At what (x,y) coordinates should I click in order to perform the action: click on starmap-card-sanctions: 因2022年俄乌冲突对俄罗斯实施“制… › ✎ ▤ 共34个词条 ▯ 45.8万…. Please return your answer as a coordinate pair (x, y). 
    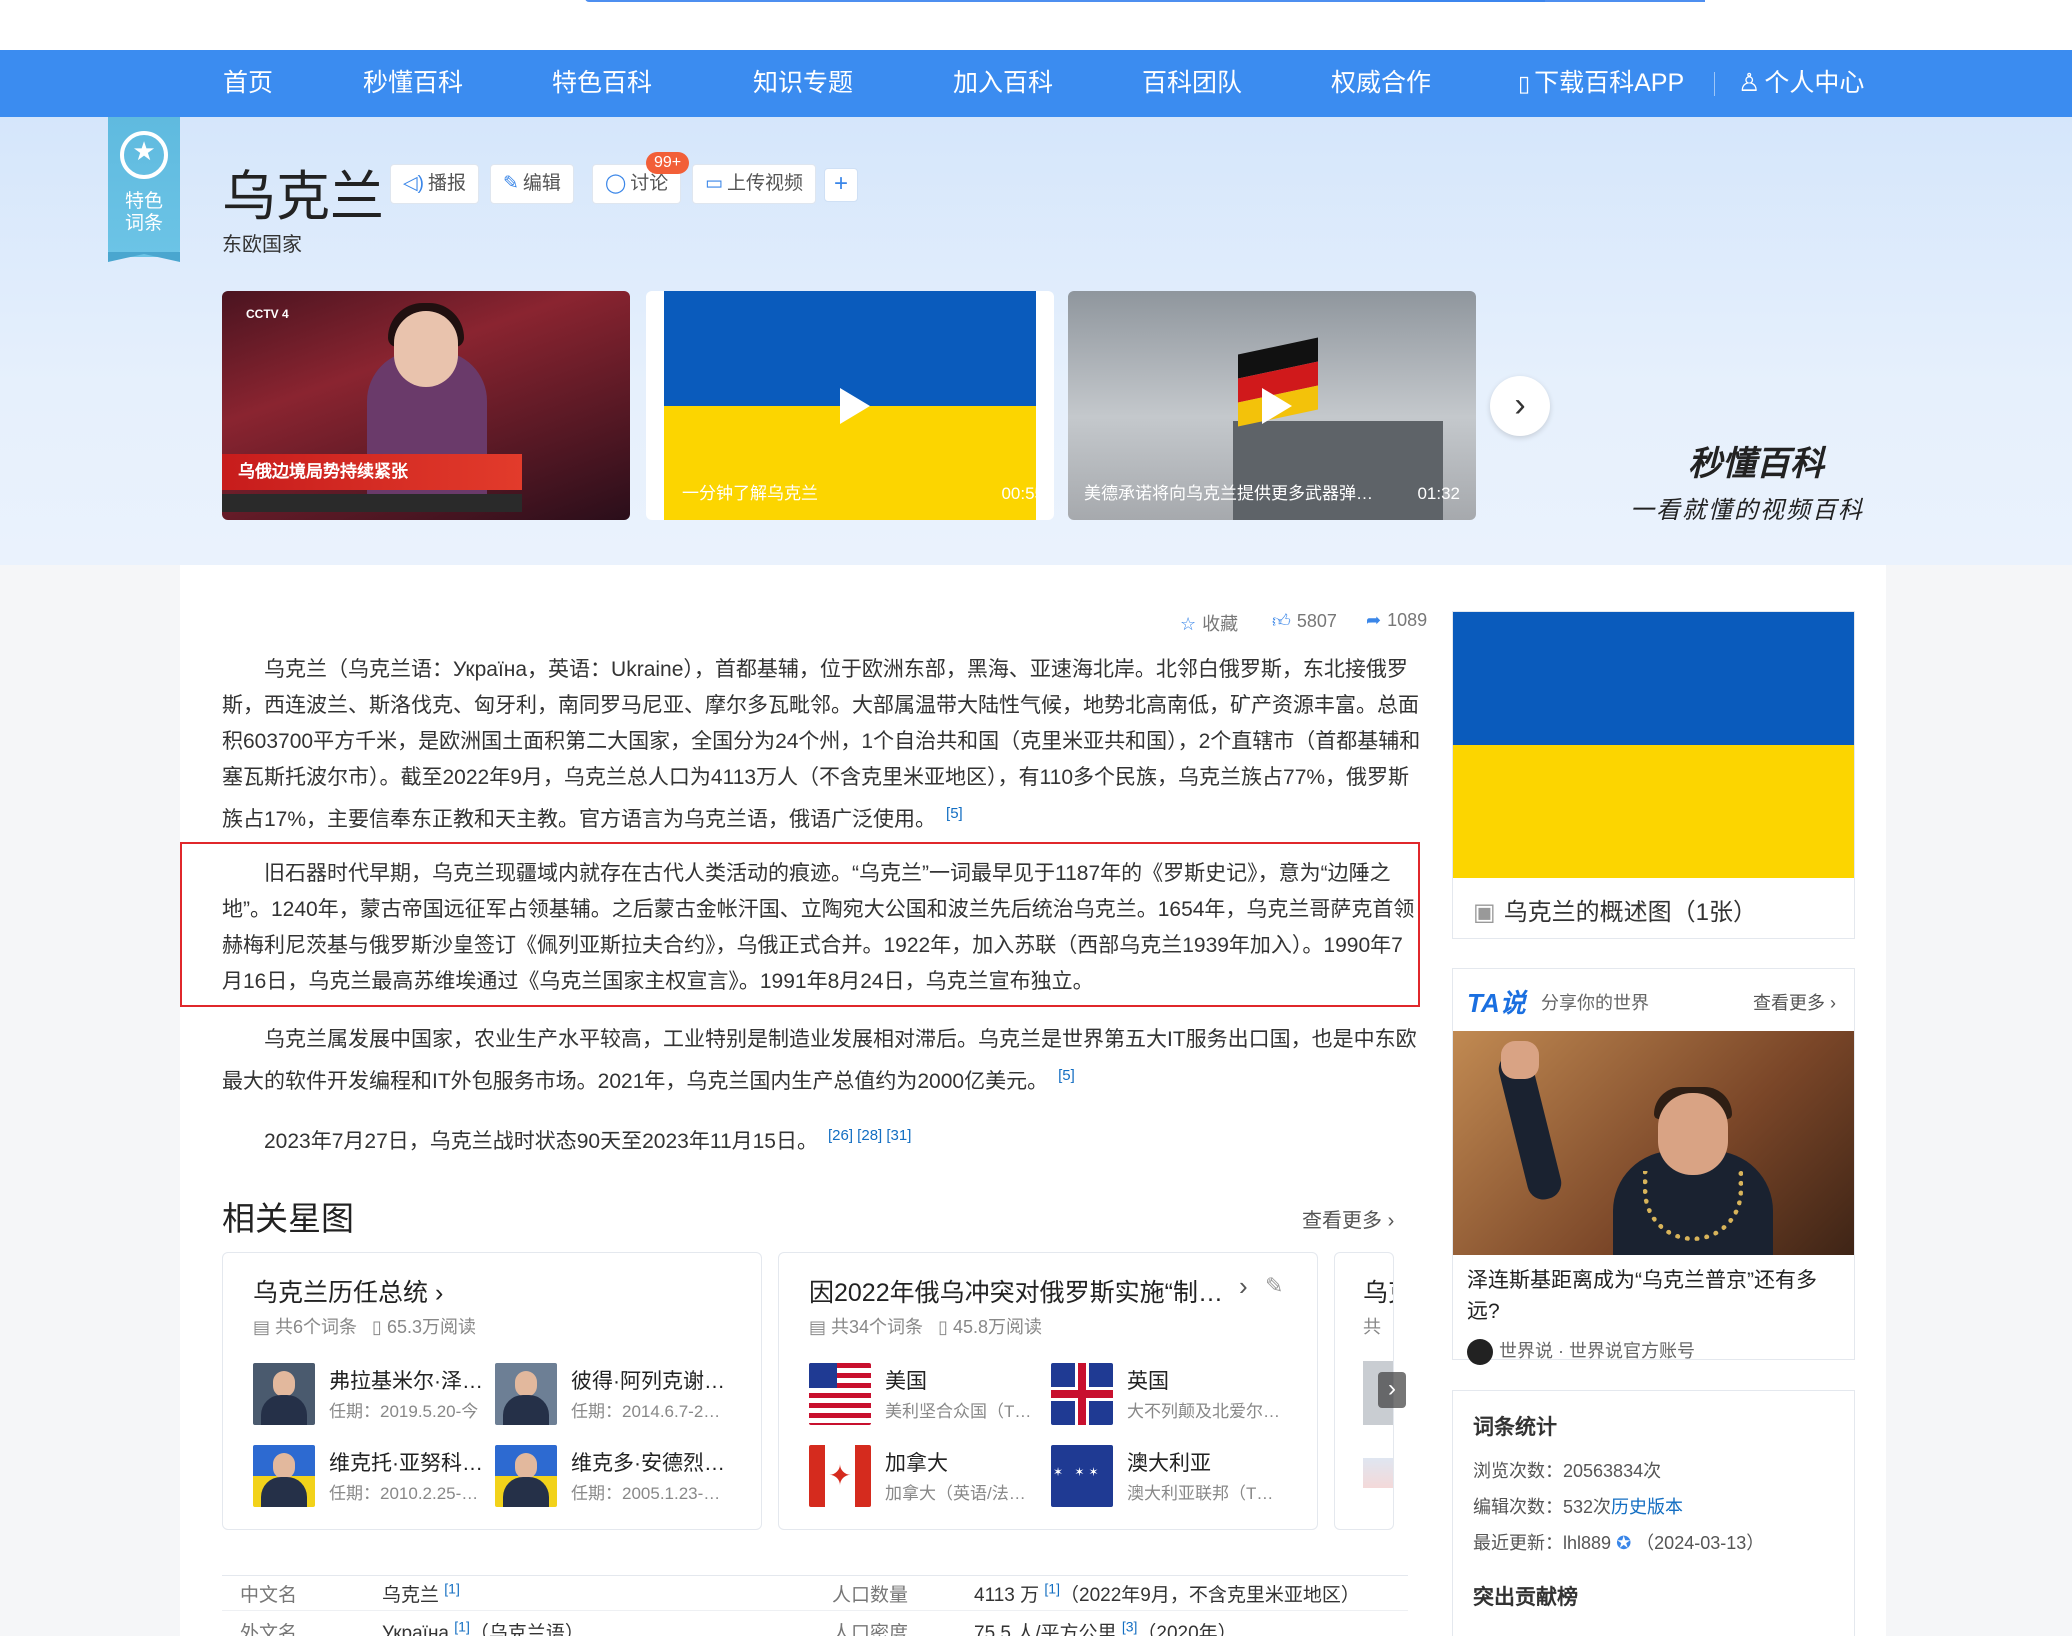
    Looking at the image, I should click on (1048, 1391).